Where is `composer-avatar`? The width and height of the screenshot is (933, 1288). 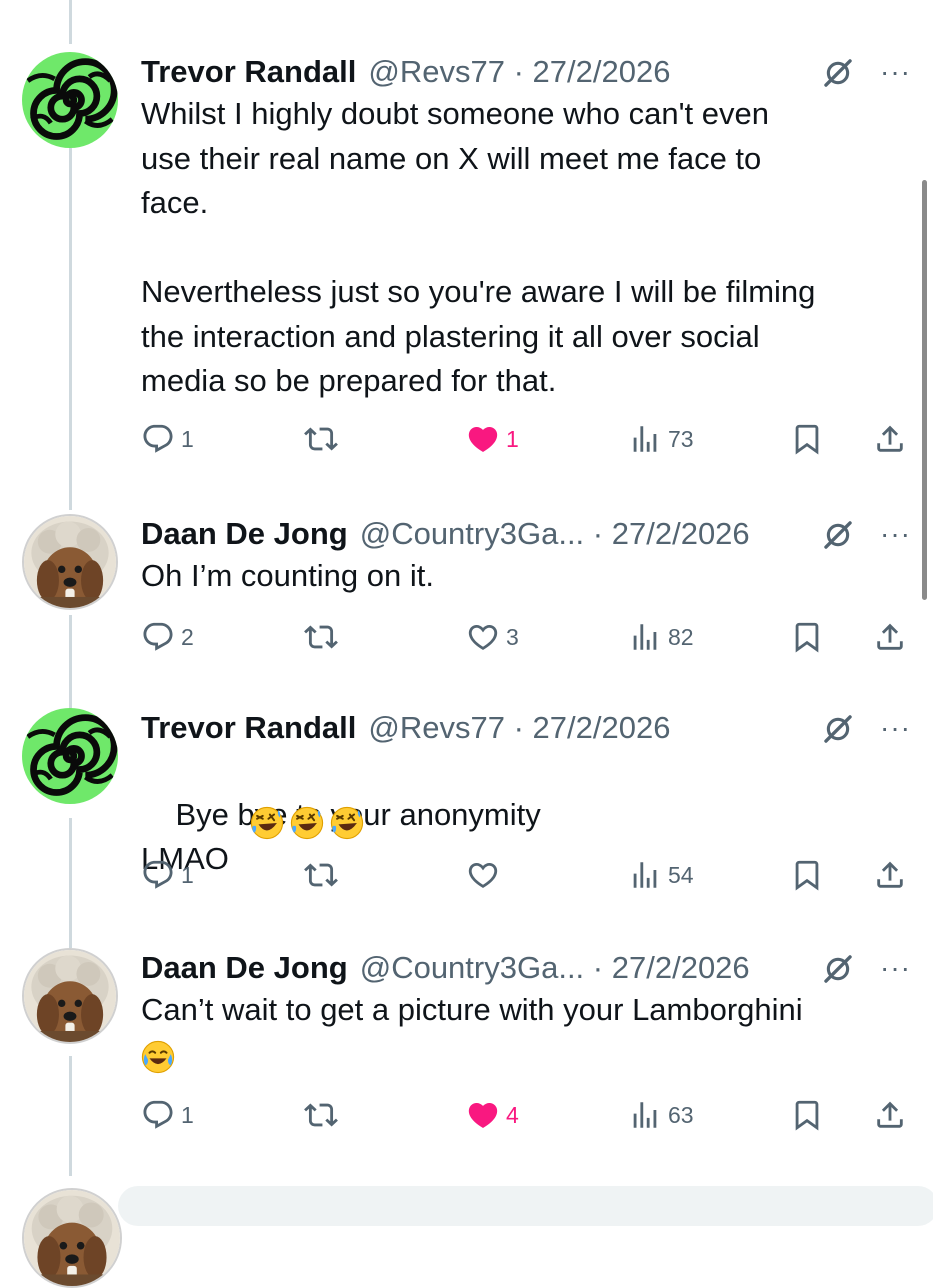 composer-avatar is located at coordinates (72, 1238).